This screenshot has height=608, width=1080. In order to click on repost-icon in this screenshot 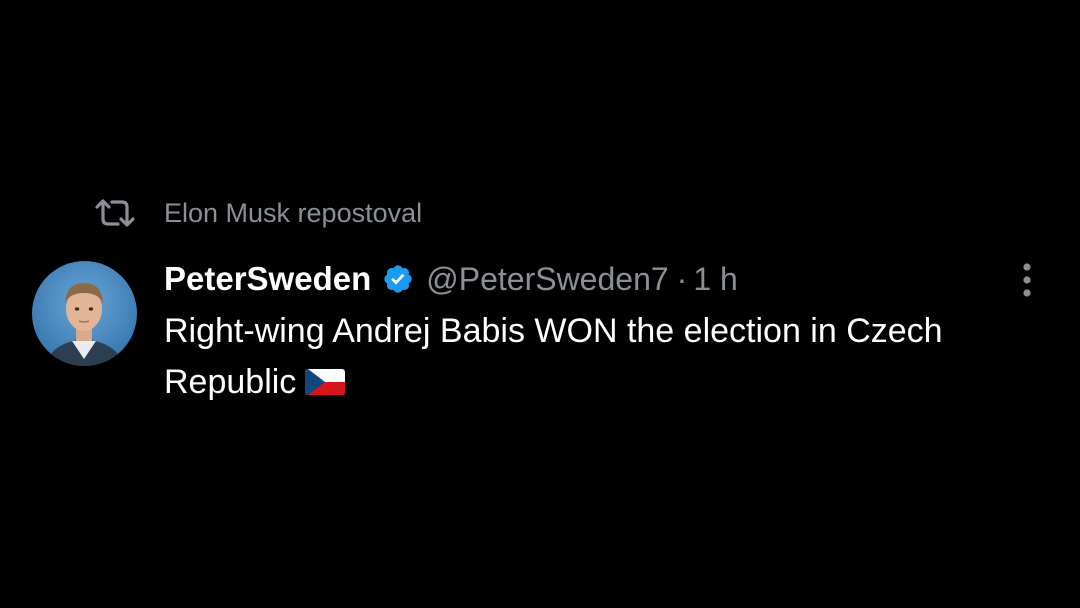, I will do `click(115, 213)`.